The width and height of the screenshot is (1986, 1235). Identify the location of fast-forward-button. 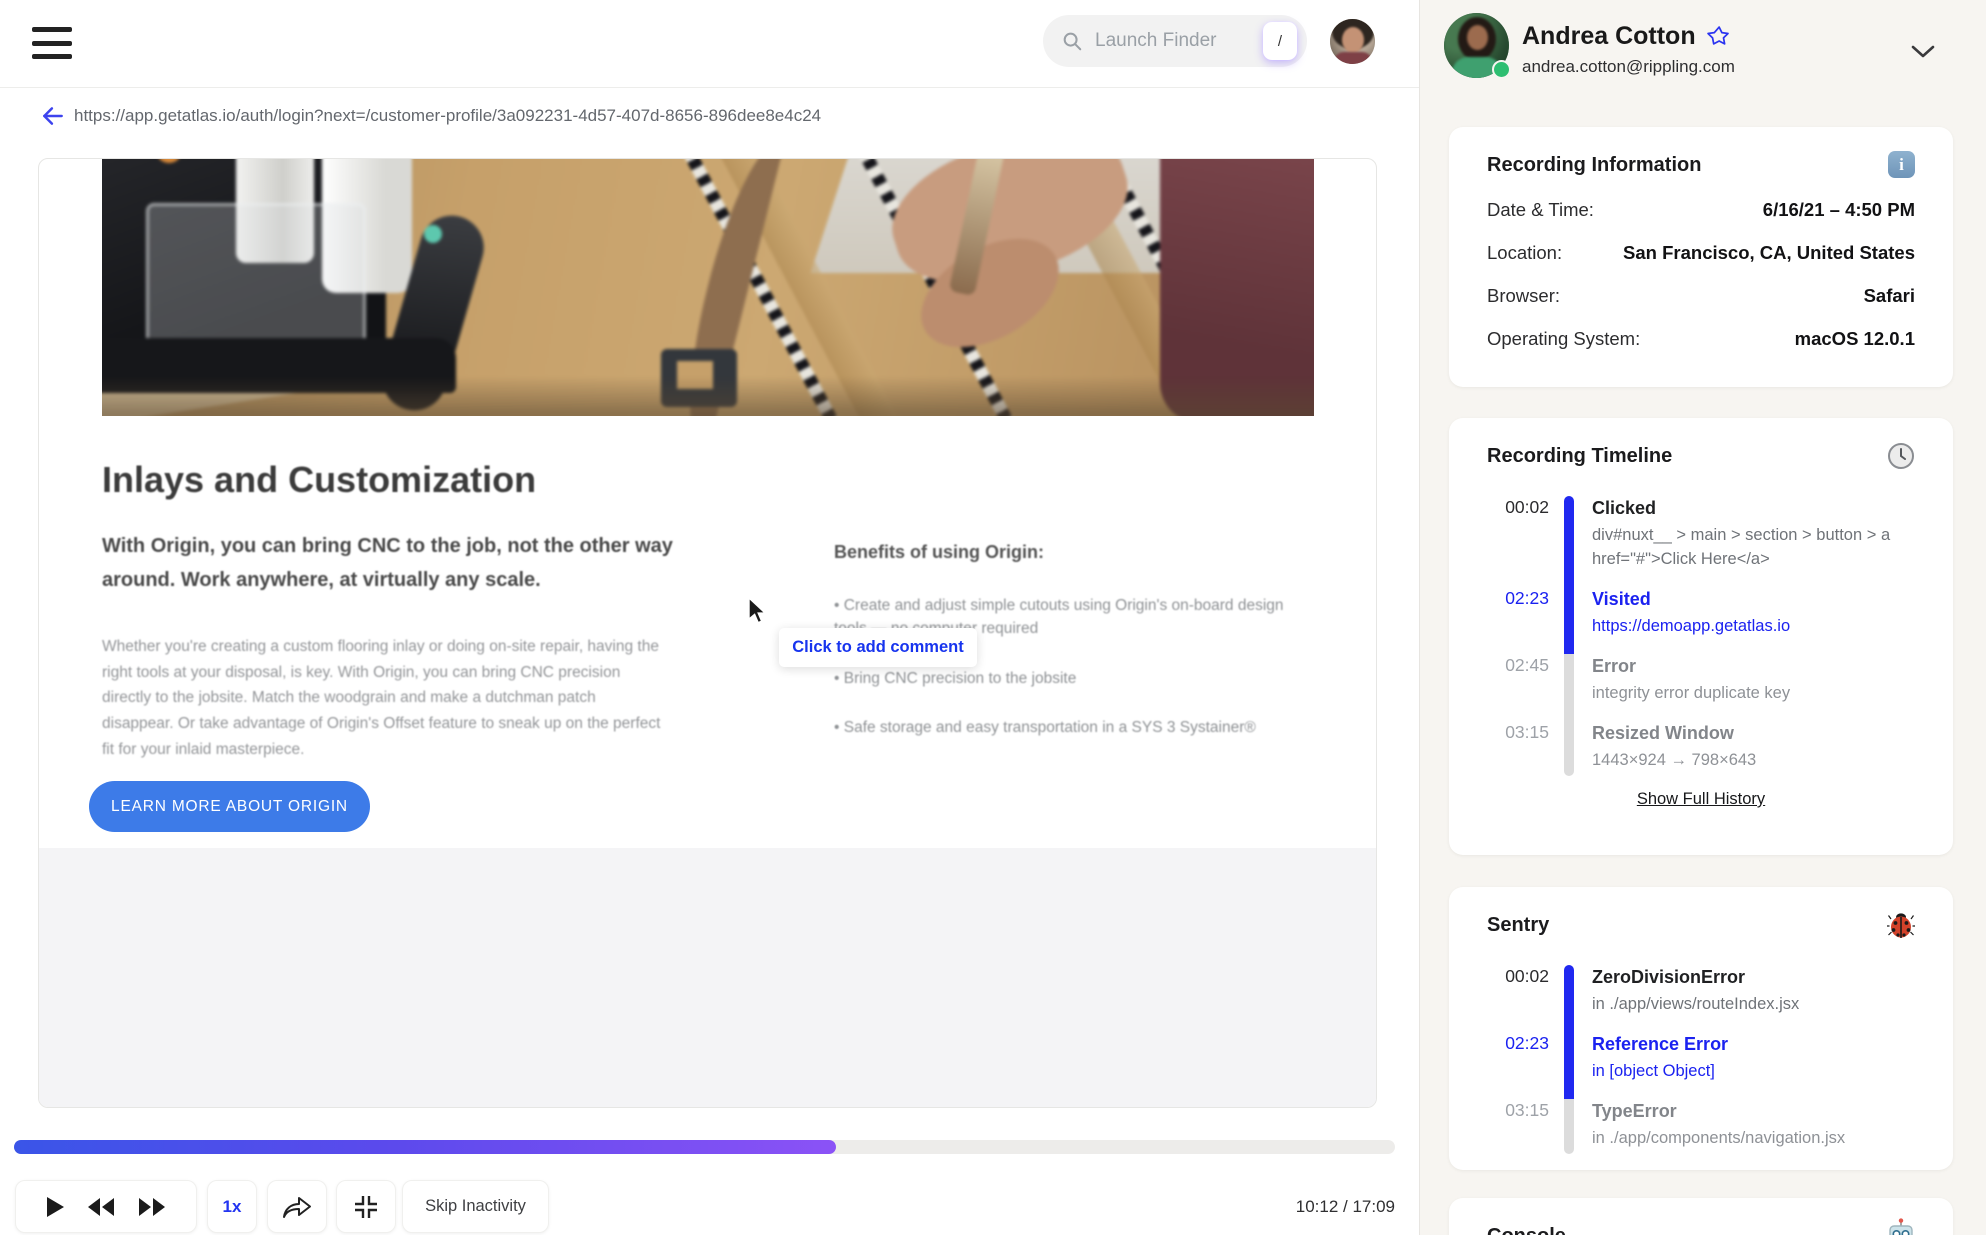
(152, 1207).